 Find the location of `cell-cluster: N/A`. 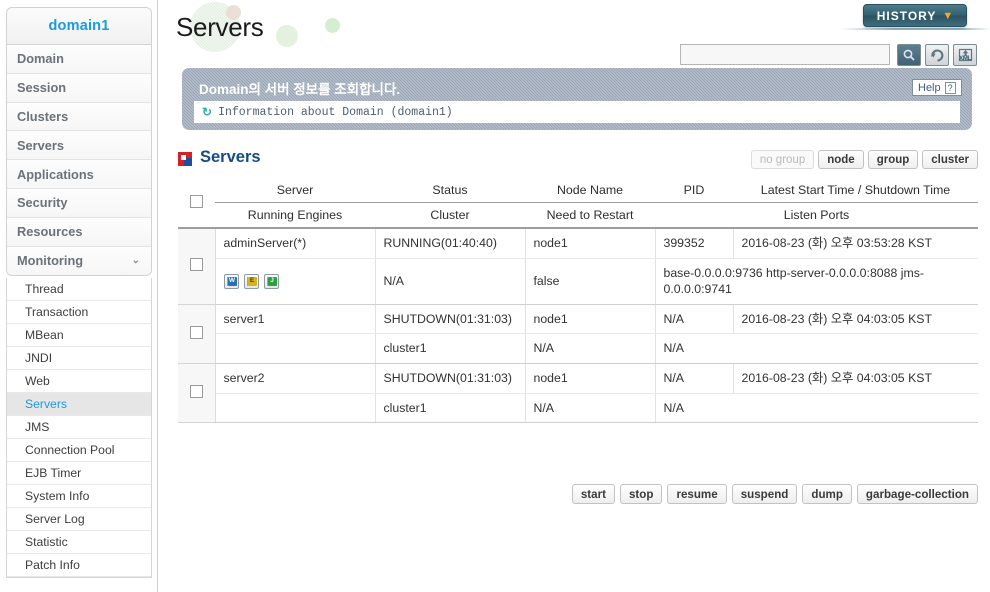

cell-cluster: N/A is located at coordinates (450, 281).